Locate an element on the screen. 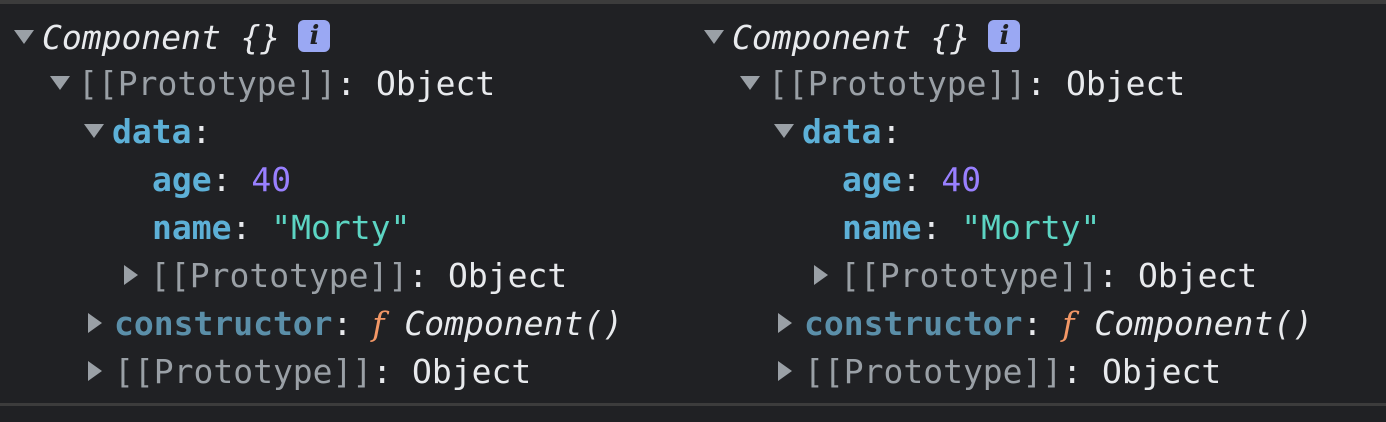 The image size is (1386, 422). top-divider is located at coordinates (693, 2).